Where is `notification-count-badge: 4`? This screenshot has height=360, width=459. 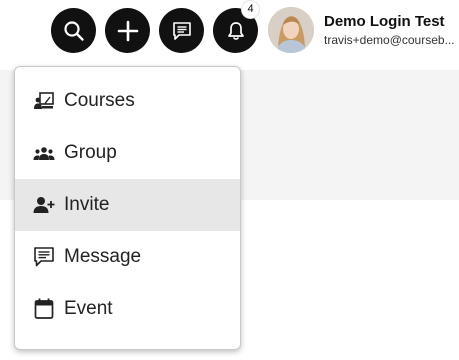 notification-count-badge: 4 is located at coordinates (250, 9).